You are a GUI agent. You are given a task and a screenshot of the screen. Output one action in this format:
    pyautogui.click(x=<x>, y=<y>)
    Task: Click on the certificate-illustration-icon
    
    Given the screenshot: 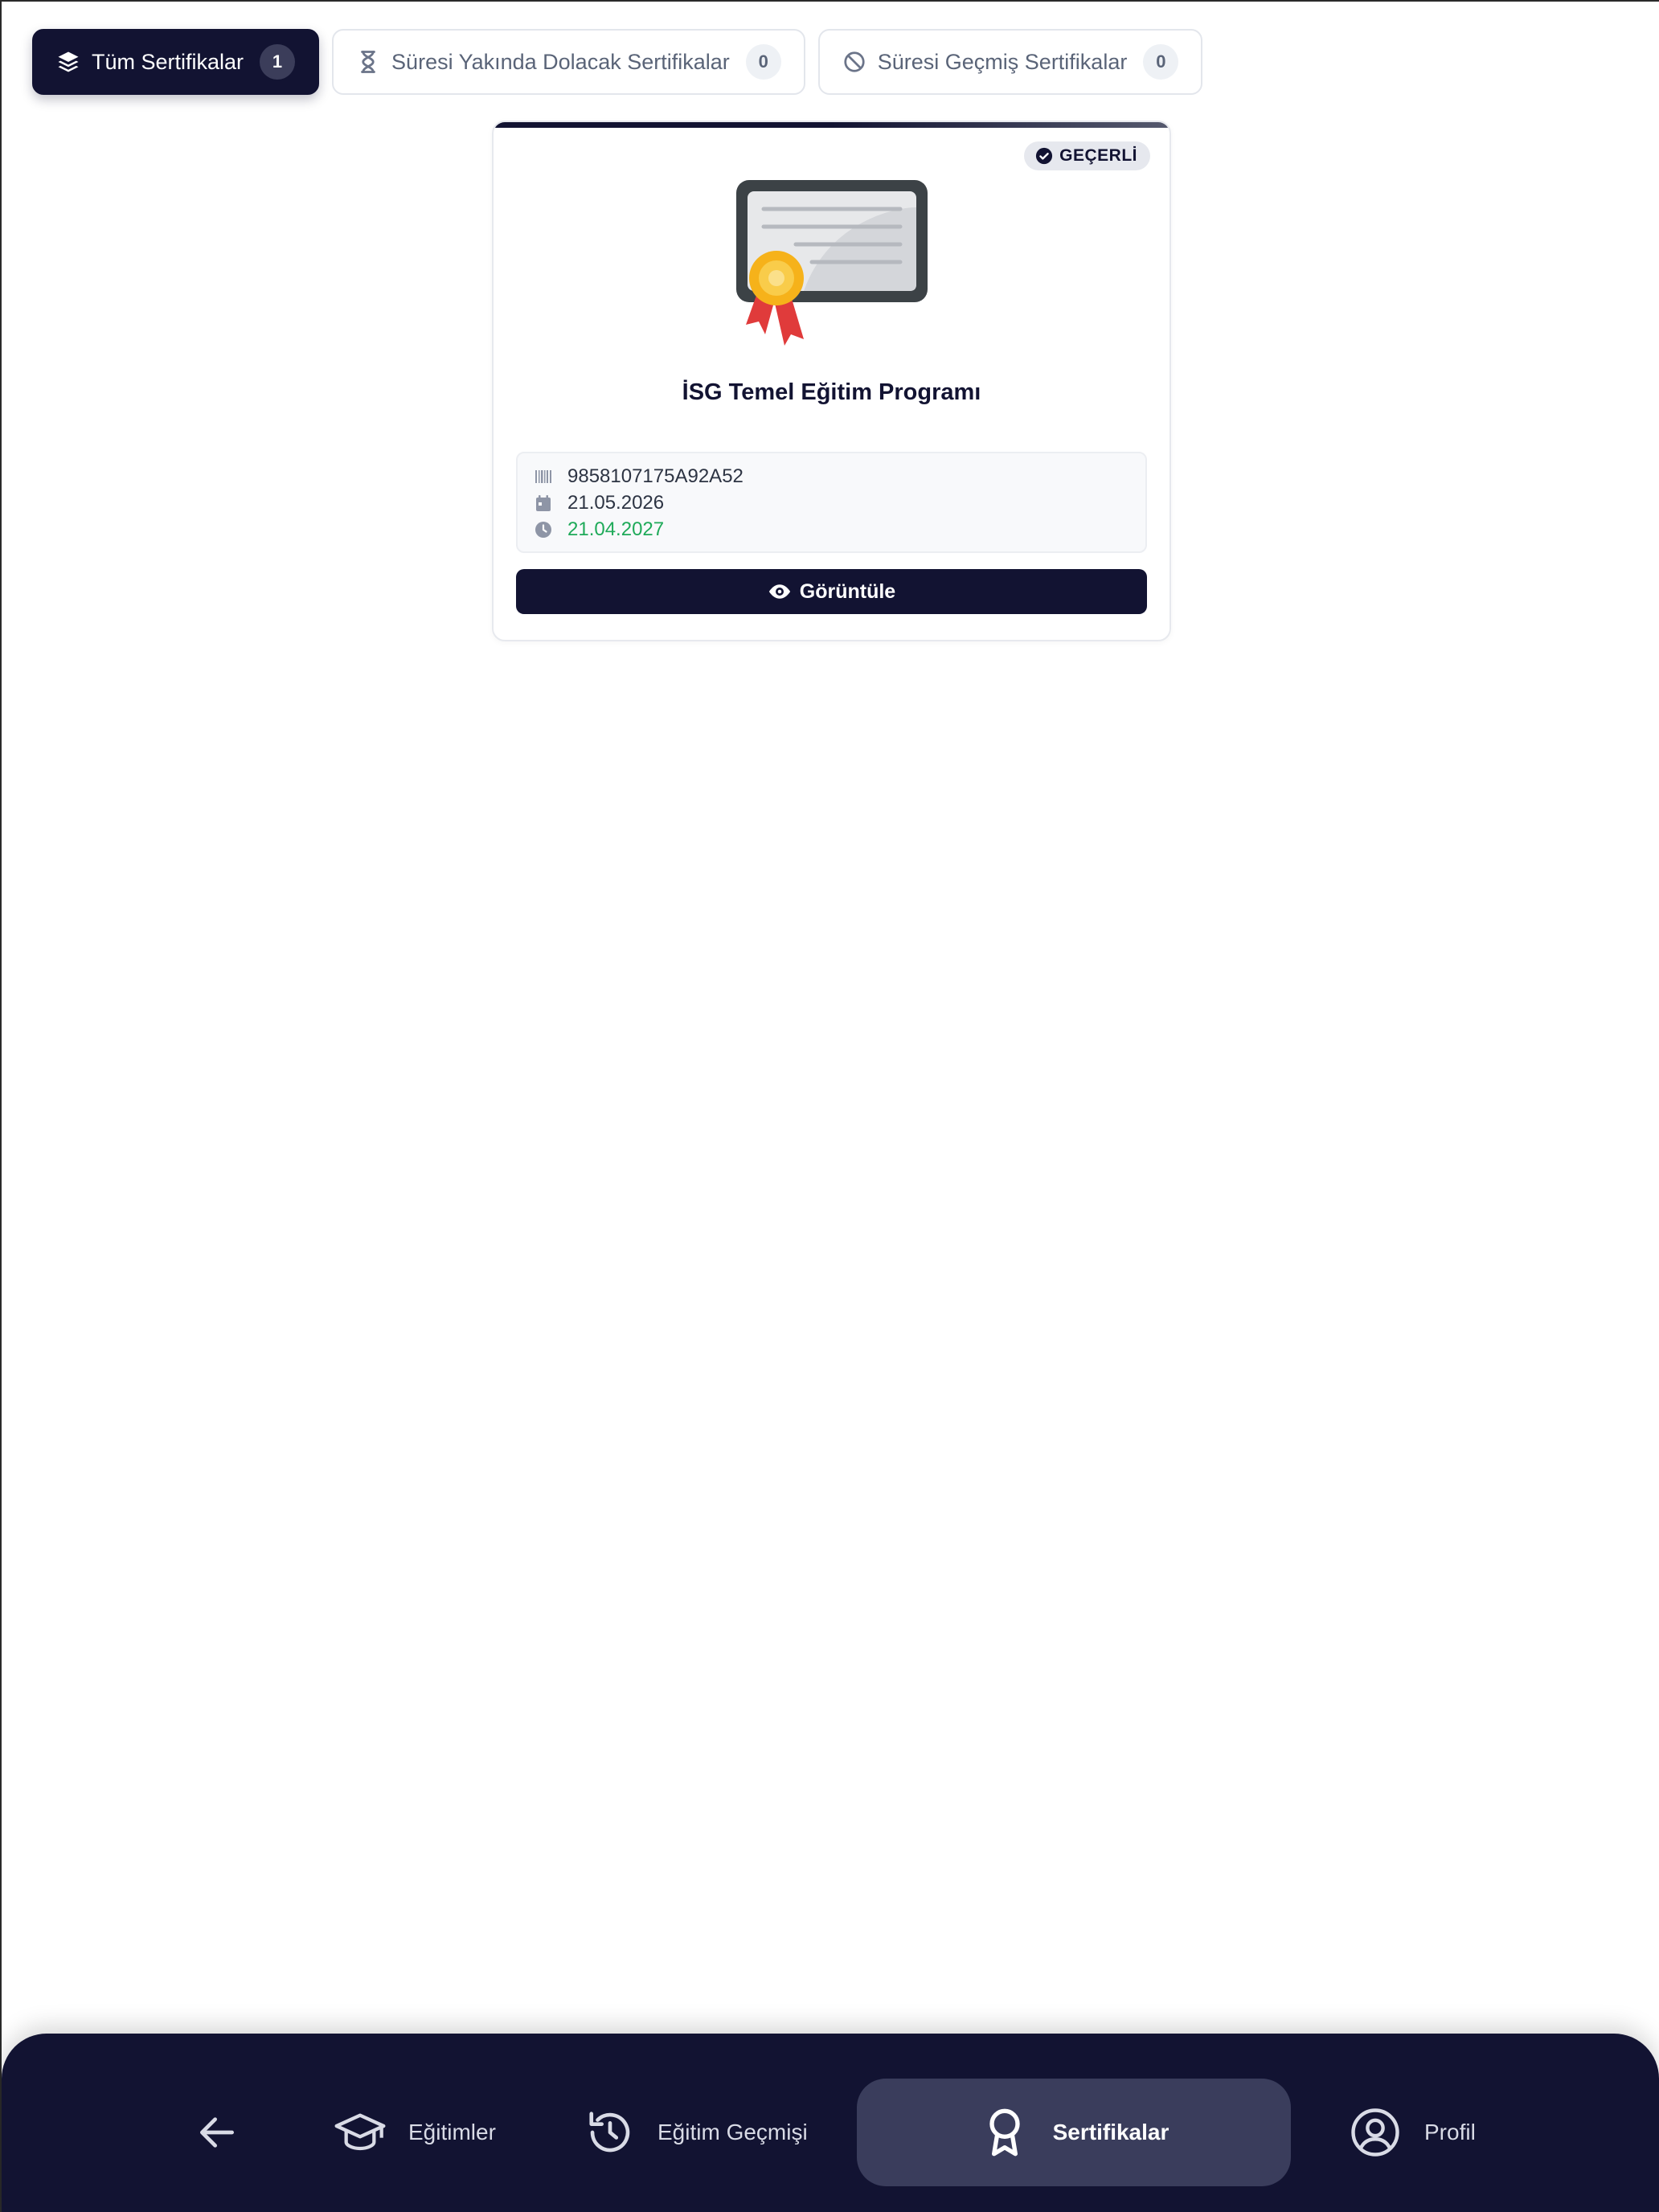 What is the action you would take?
    pyautogui.click(x=834, y=263)
    